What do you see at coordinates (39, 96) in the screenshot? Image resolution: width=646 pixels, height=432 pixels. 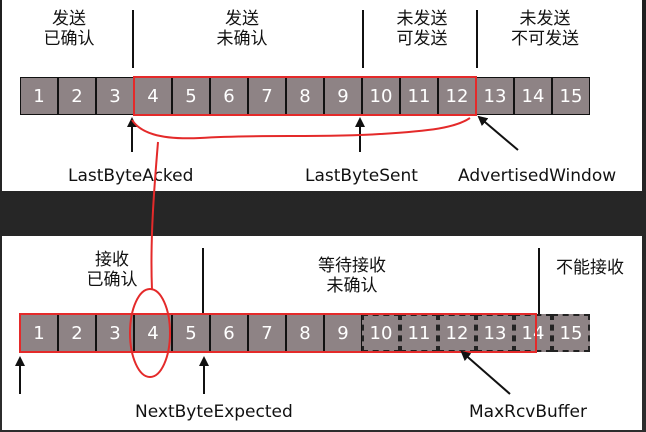 I see `sender-byte-cell: 1` at bounding box center [39, 96].